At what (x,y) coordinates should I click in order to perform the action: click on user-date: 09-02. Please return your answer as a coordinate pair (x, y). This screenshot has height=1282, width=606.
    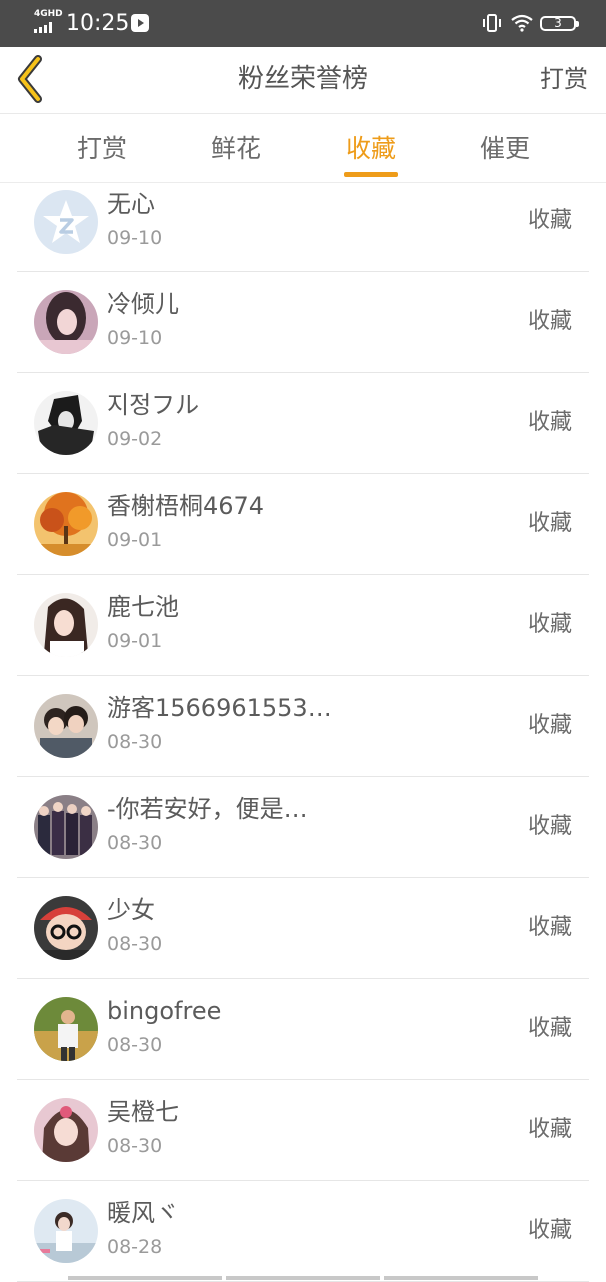
    Looking at the image, I should click on (135, 439).